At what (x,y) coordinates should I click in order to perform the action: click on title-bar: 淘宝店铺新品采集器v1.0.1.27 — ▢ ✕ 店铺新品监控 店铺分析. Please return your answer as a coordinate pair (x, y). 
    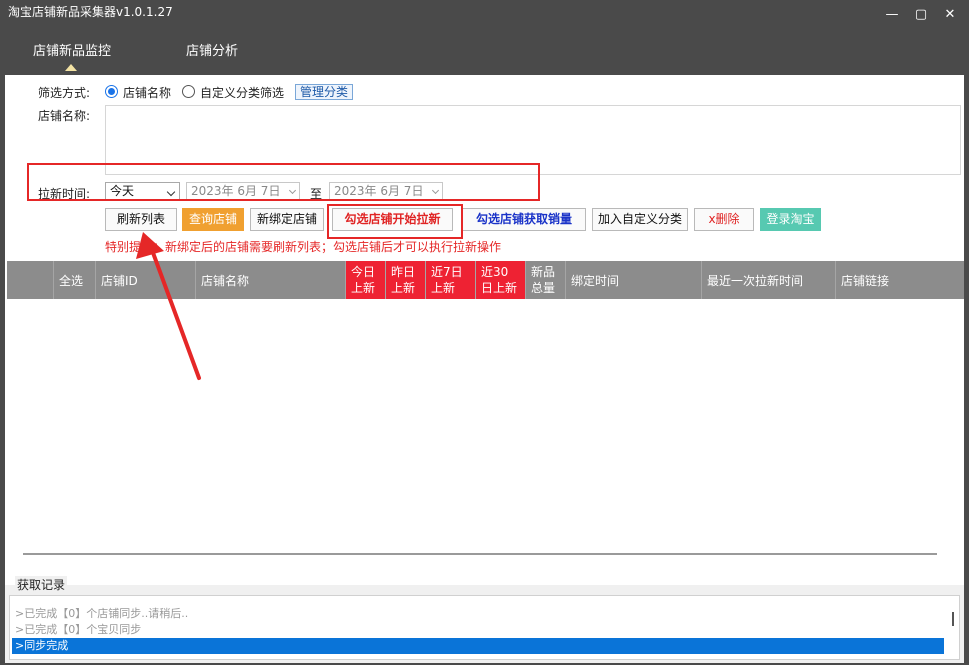
    Looking at the image, I should click on (484, 37).